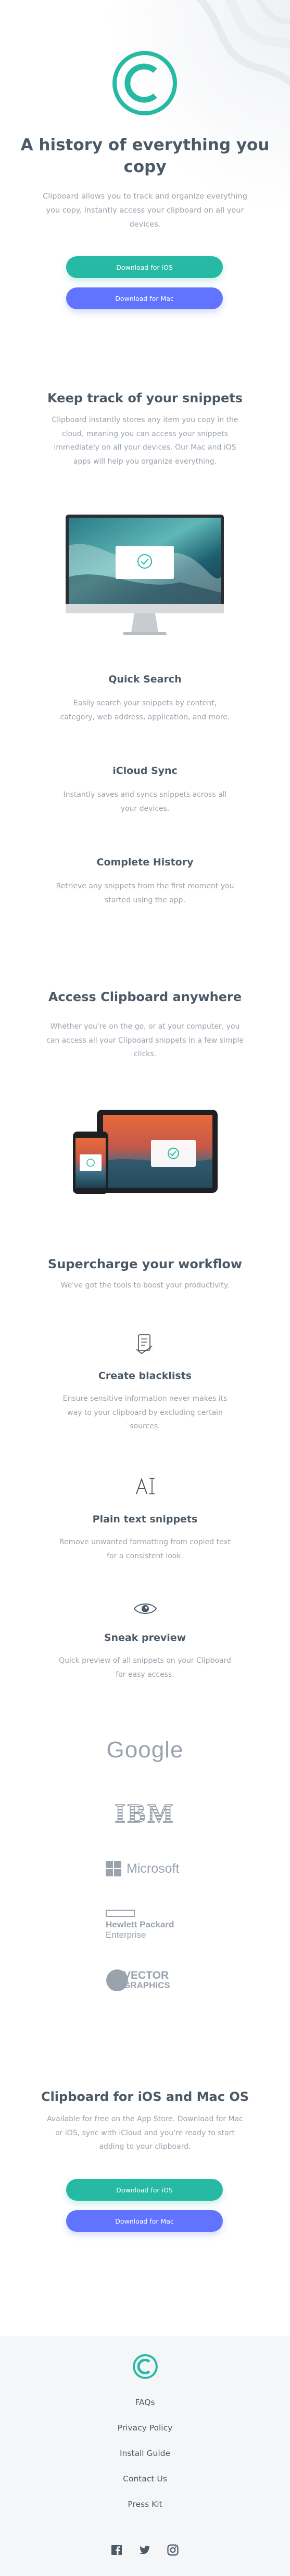  What do you see at coordinates (140, 1925) in the screenshot?
I see `hewlett-packard-enterprise-logo: Hewlett Packard Enterprise` at bounding box center [140, 1925].